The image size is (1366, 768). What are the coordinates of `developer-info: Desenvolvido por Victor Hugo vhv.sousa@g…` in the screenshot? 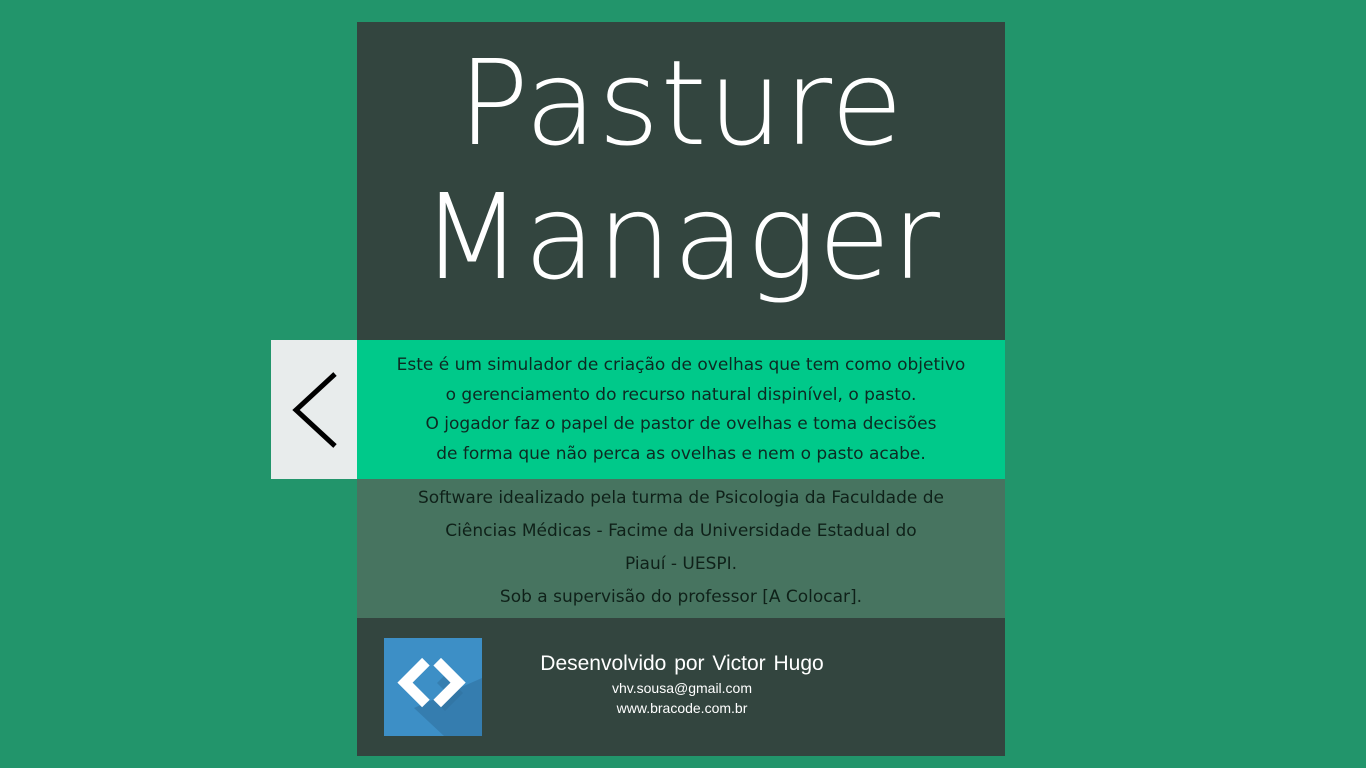 It's located at (682, 684).